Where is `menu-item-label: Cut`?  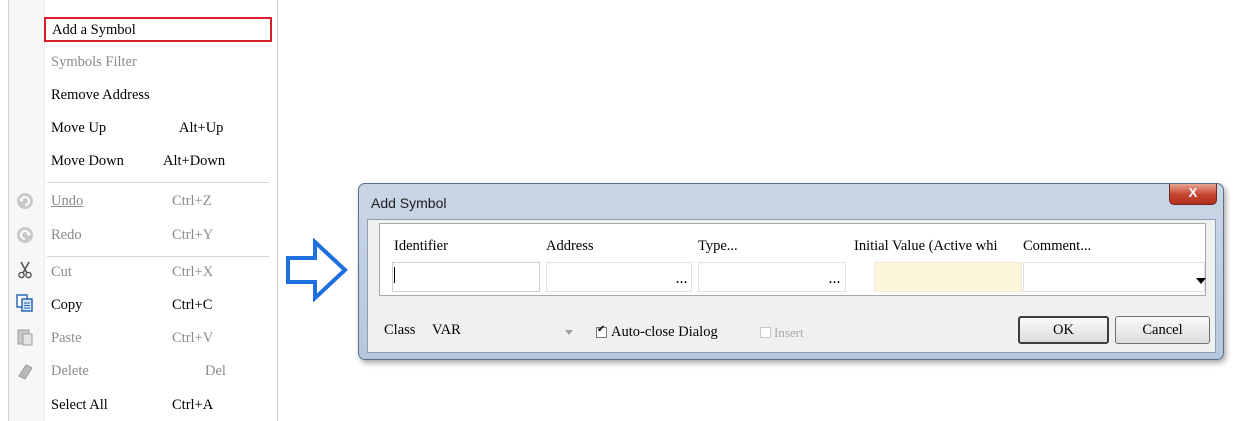 menu-item-label: Cut is located at coordinates (61, 272).